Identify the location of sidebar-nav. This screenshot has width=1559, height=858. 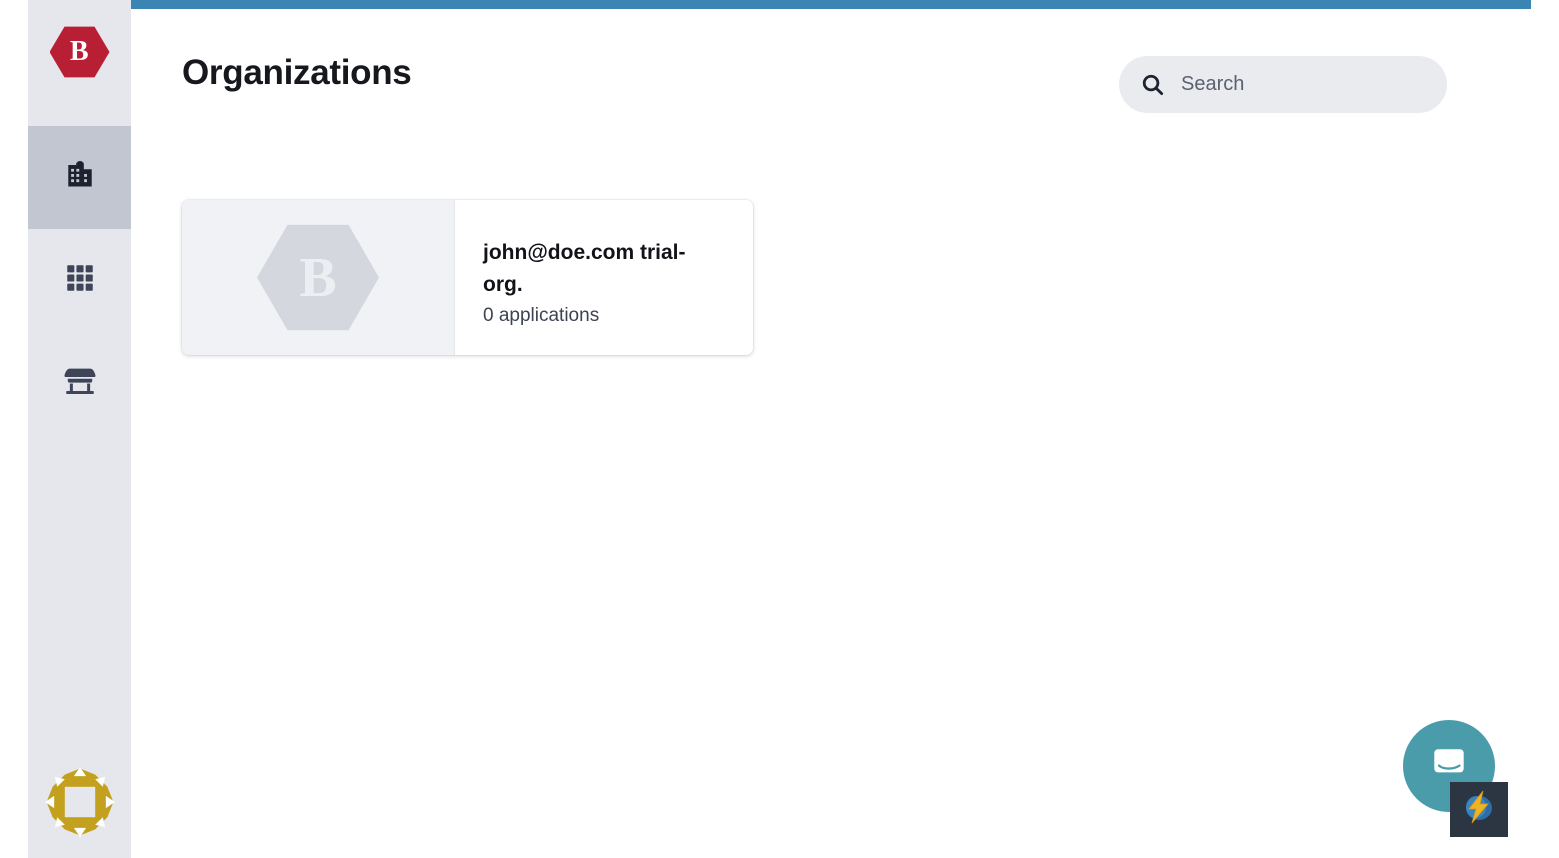
(79, 280).